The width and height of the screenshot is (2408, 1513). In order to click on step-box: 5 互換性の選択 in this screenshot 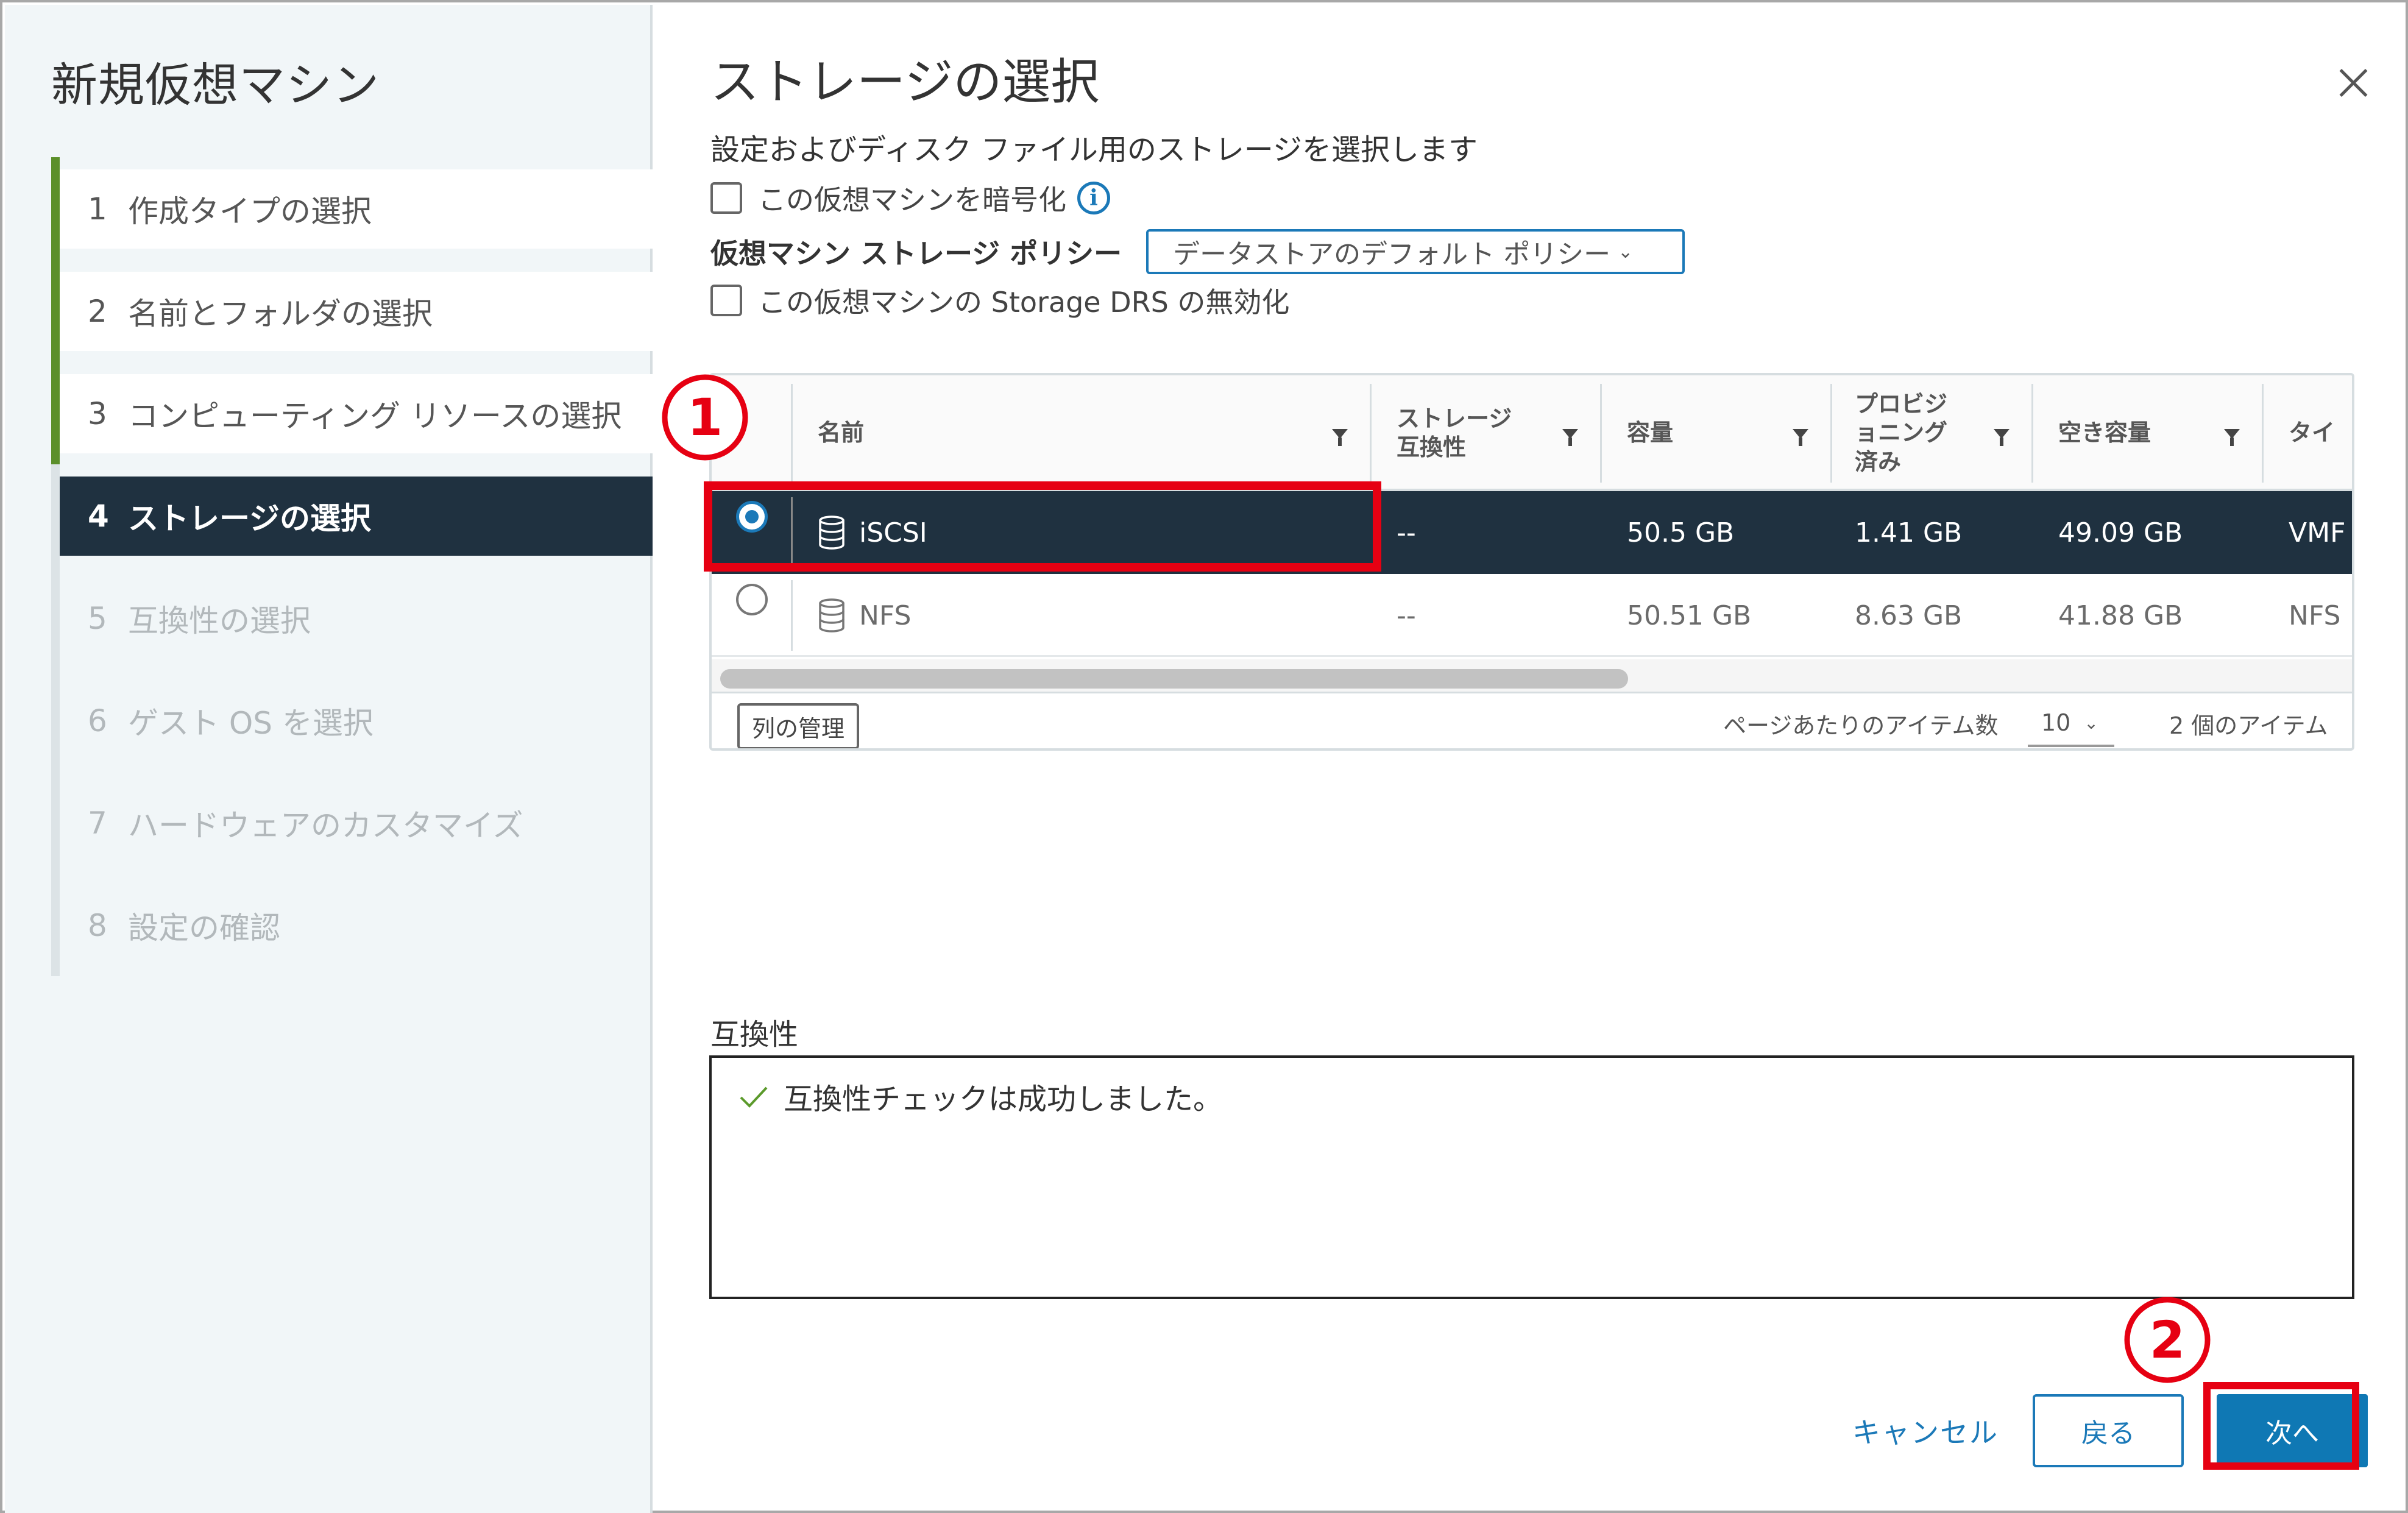, I will do `click(356, 618)`.